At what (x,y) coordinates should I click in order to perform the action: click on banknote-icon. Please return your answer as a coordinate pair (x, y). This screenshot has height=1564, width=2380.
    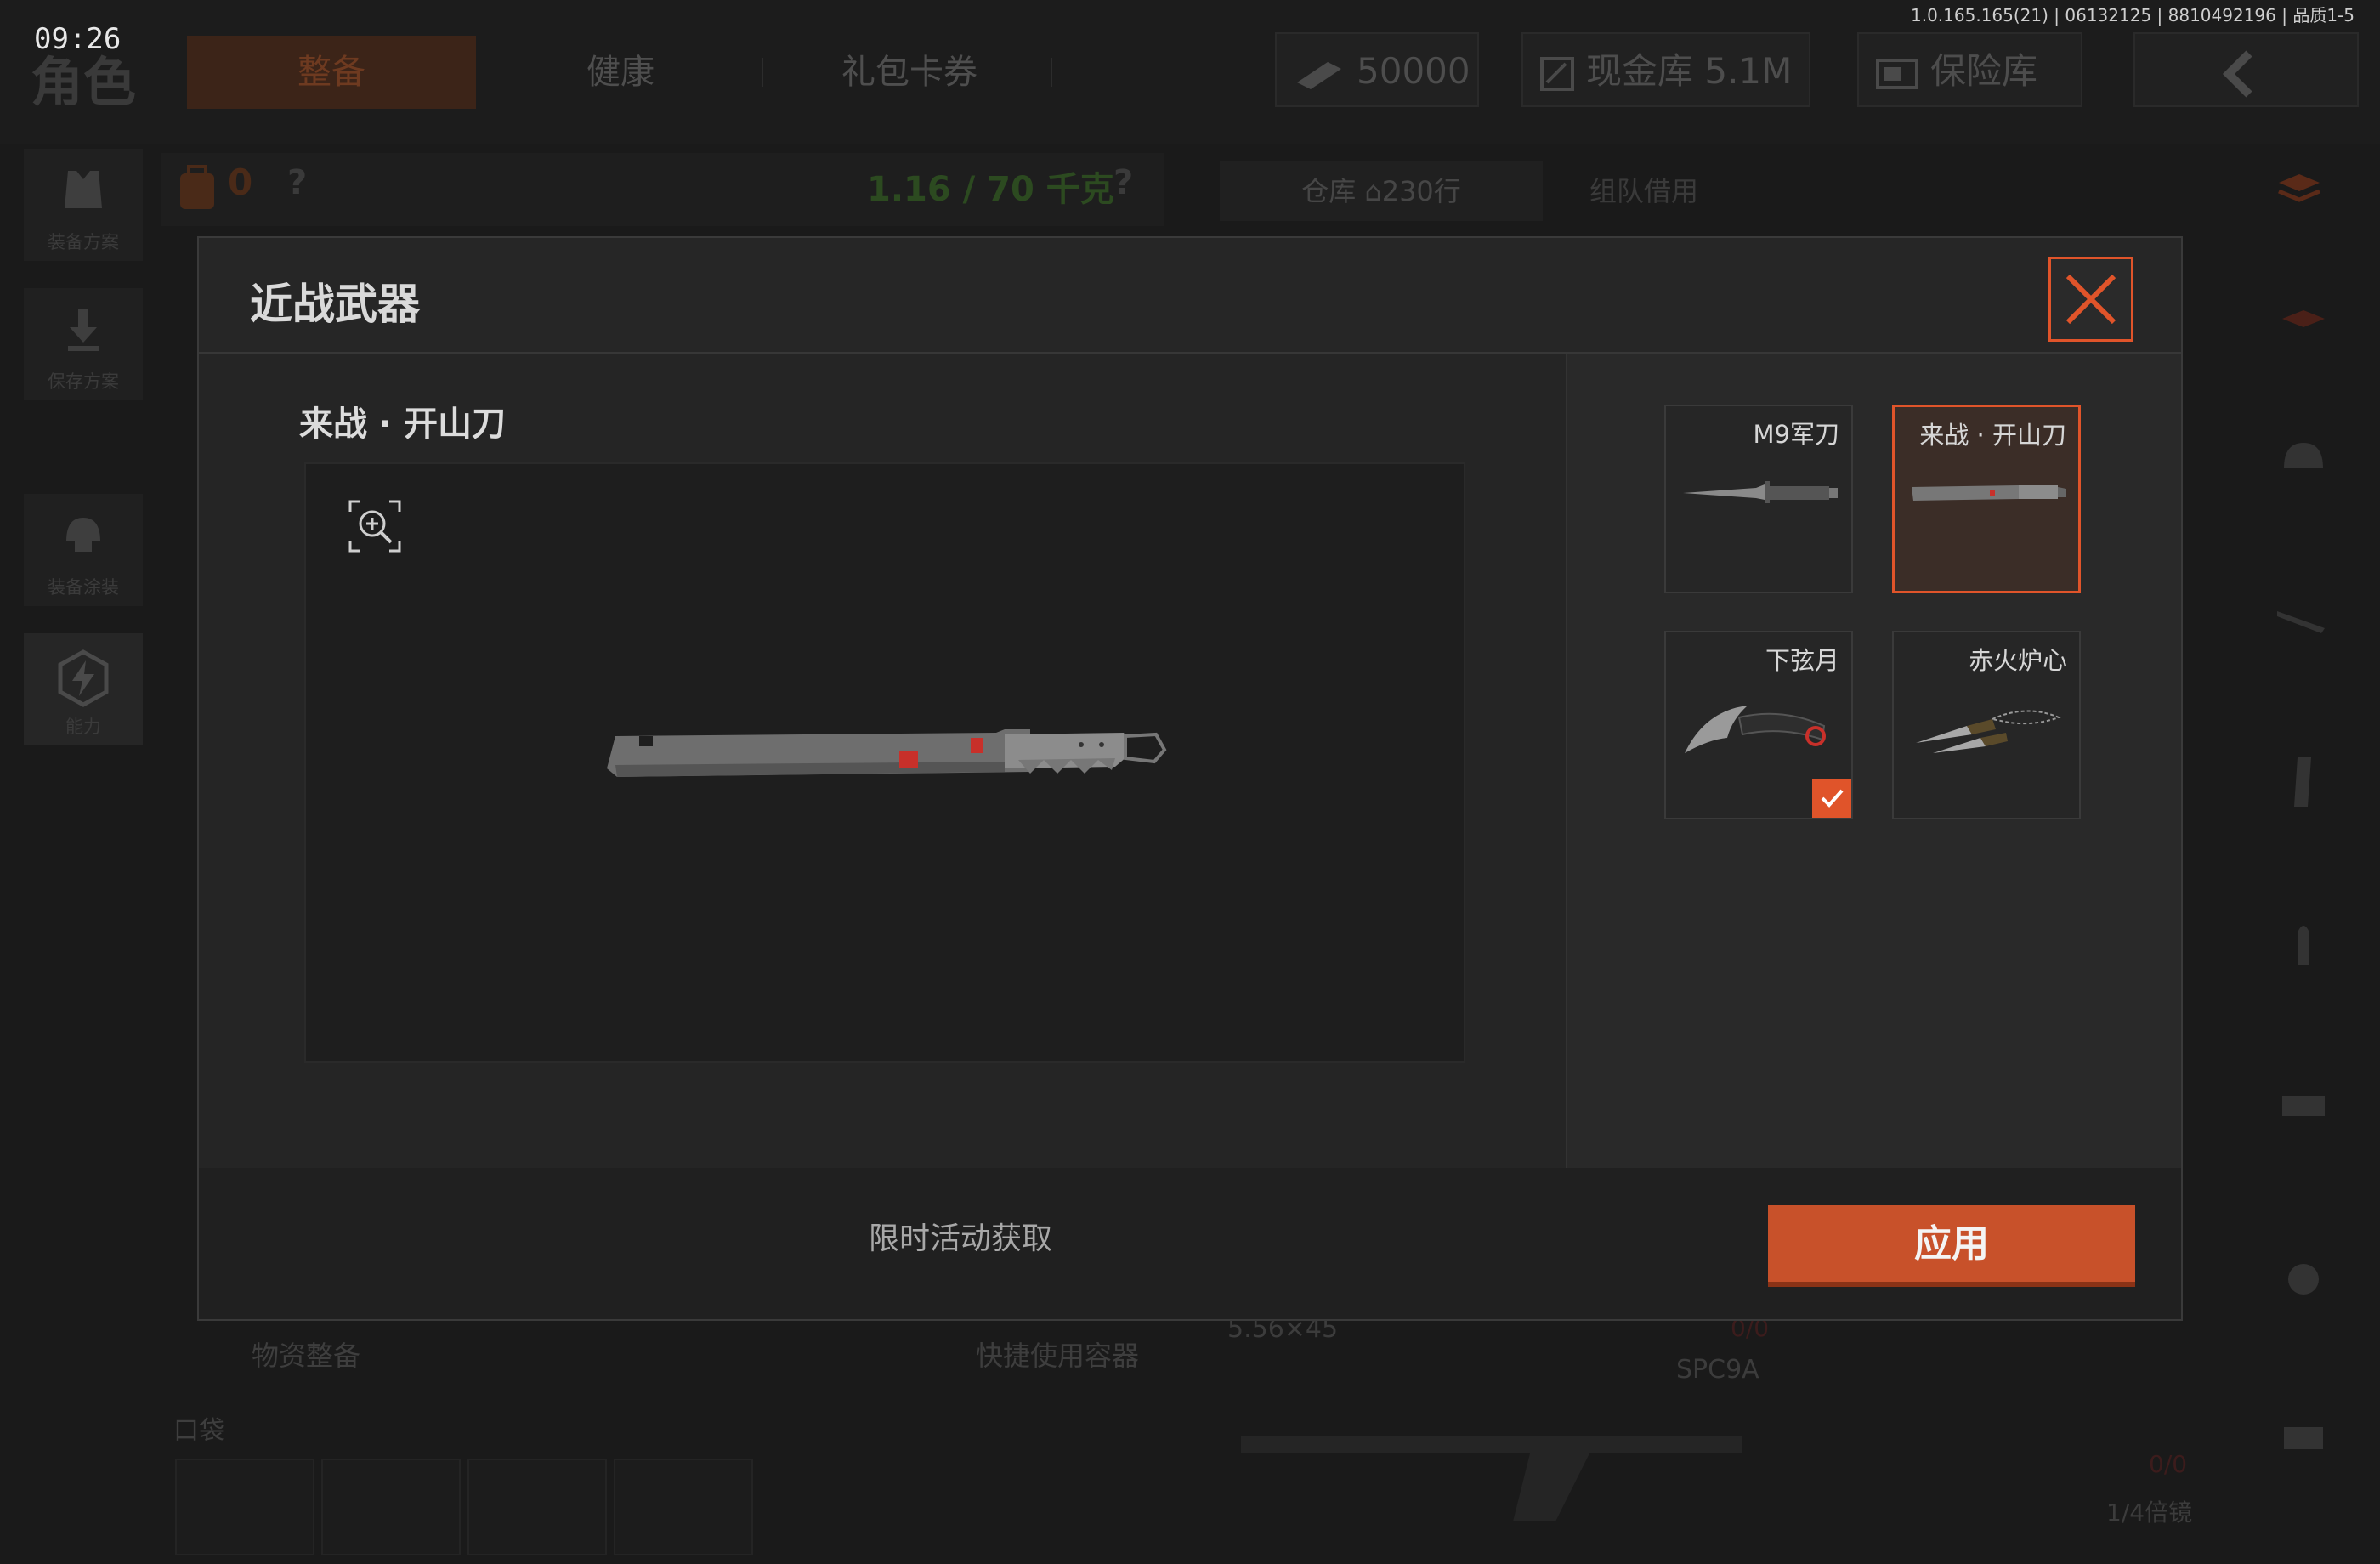
    Looking at the image, I should click on (1319, 75).